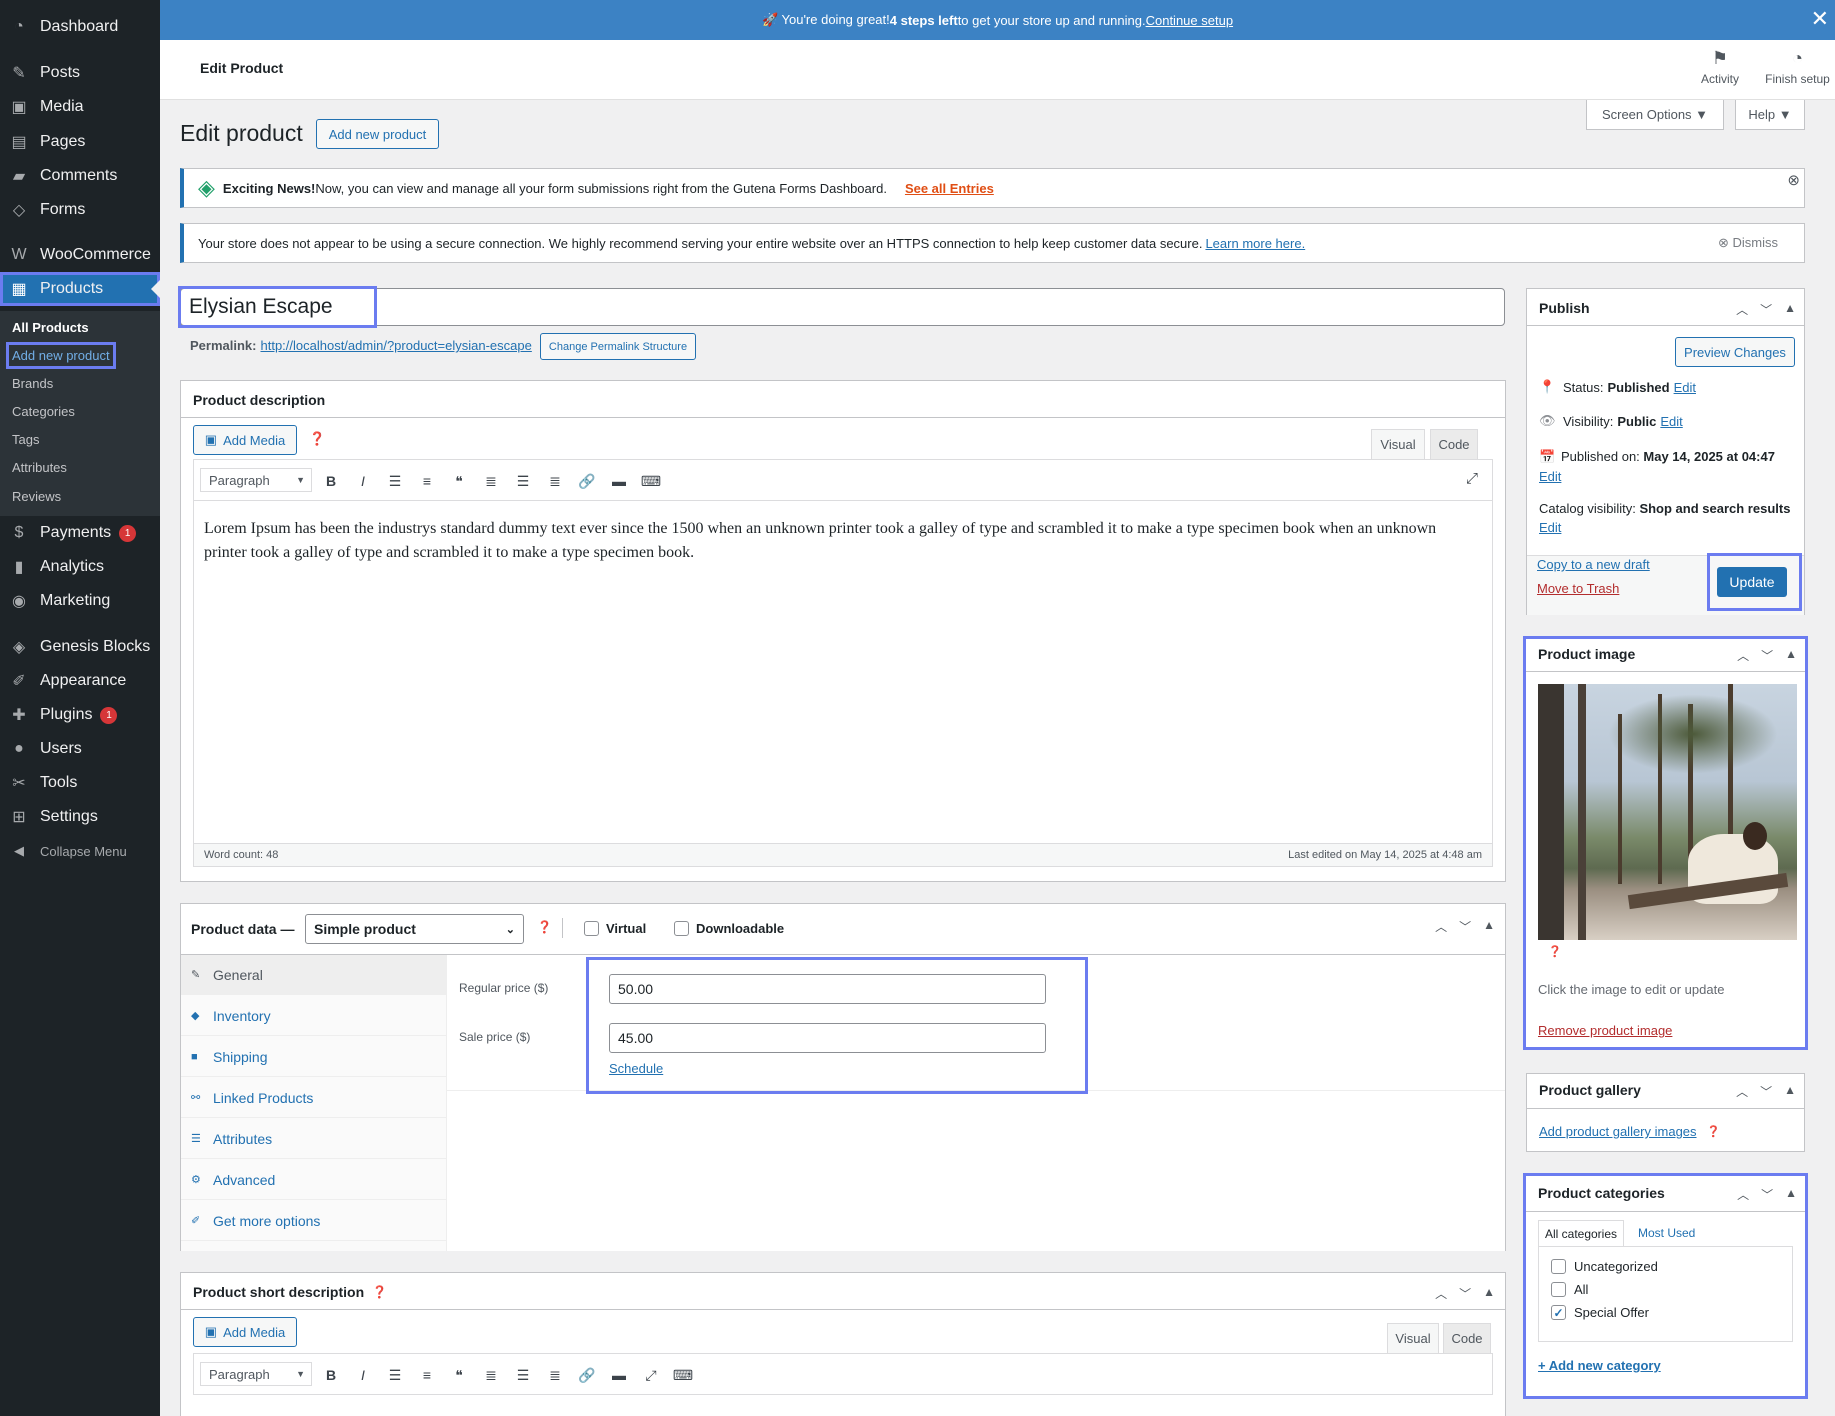  What do you see at coordinates (314, 1180) in the screenshot?
I see `tab-advanced: ⚙ Advanced` at bounding box center [314, 1180].